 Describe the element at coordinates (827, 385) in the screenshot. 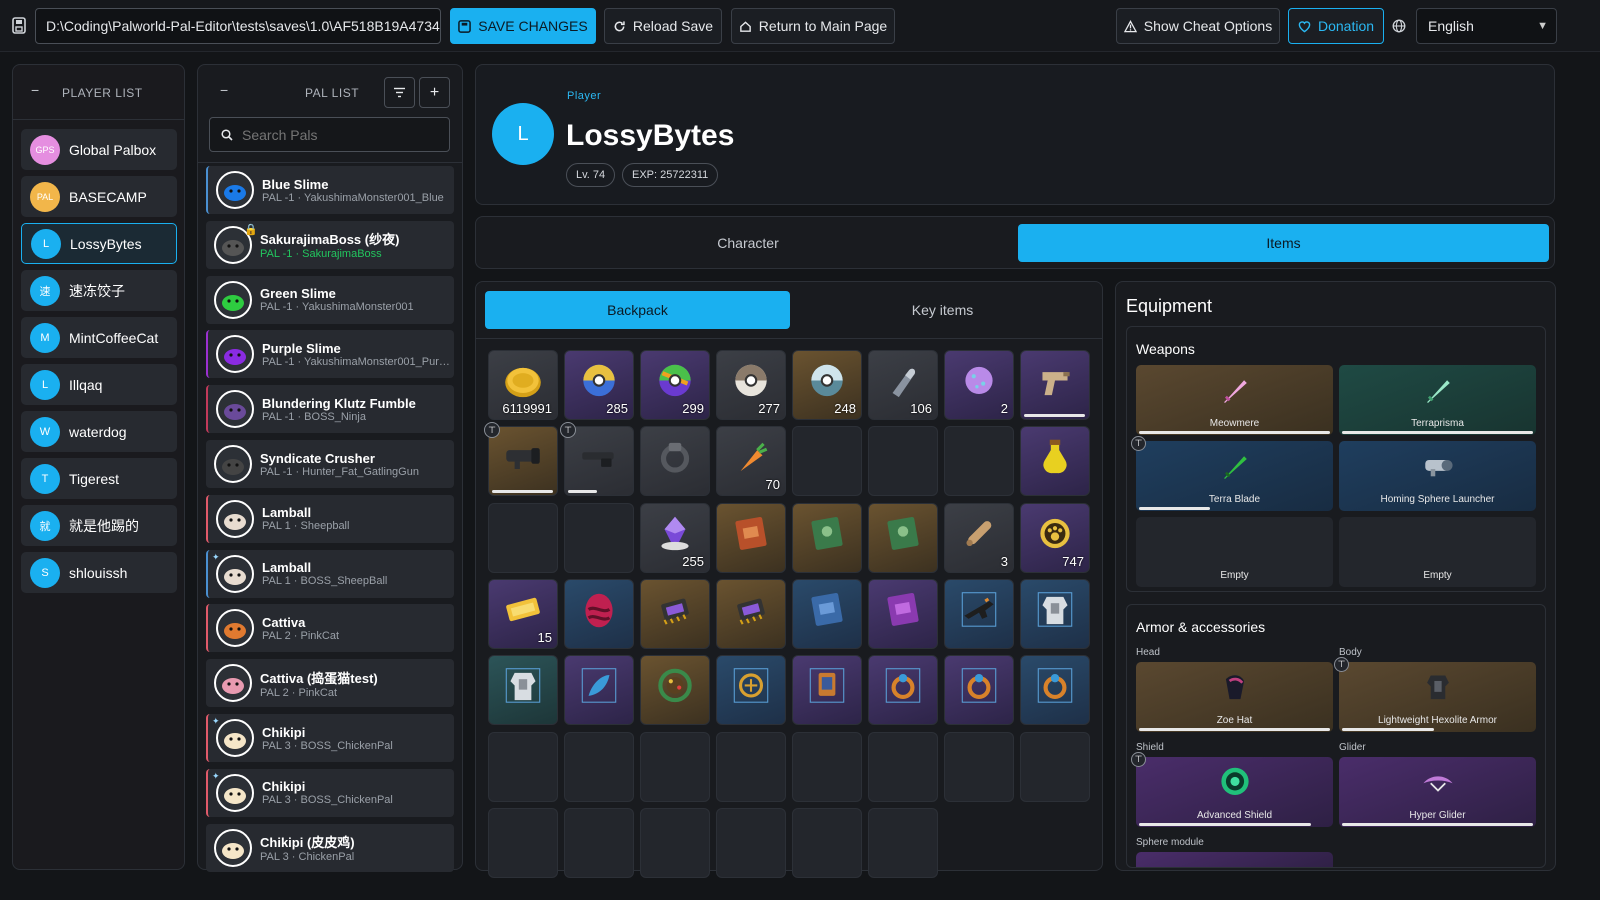

I see `inventory-slot: 248` at that location.